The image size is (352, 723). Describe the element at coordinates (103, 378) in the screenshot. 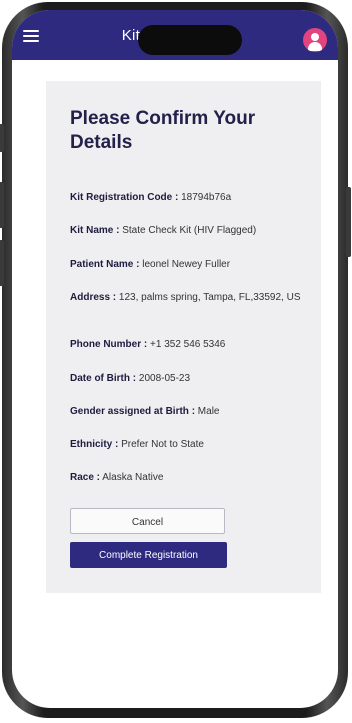

I see `detail-label: Date of Birth :` at that location.